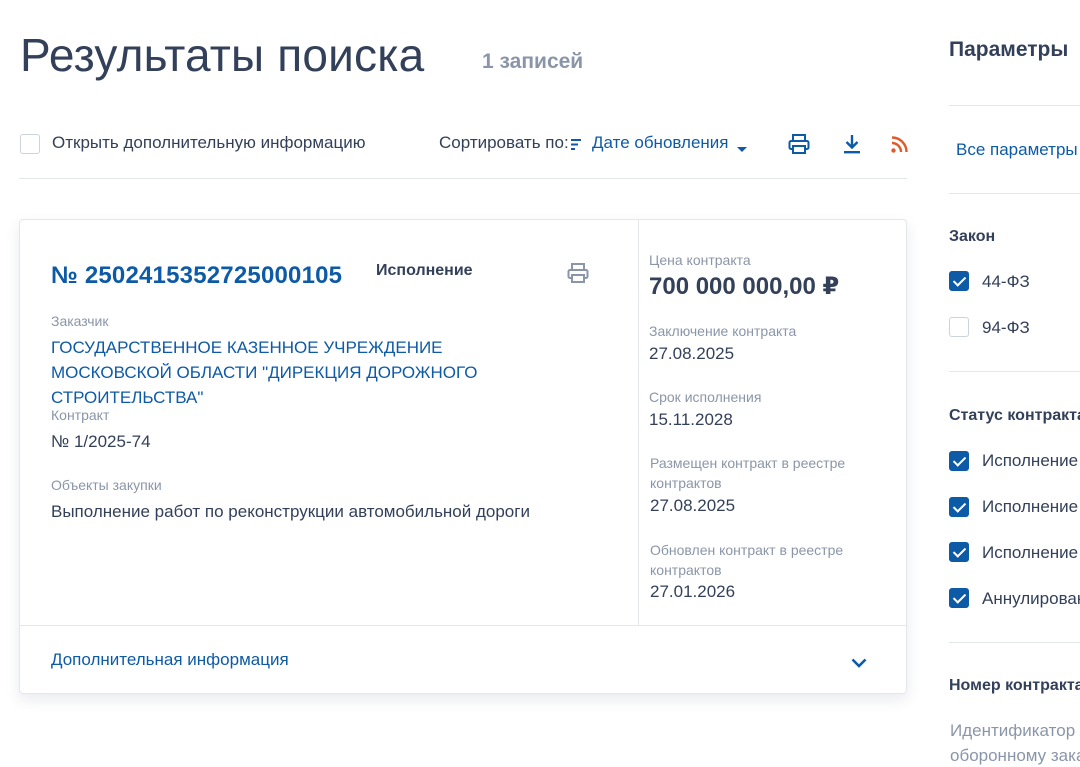 This screenshot has width=1080, height=767. What do you see at coordinates (744, 286) in the screenshot?
I see `price-value: 700 000 000,00 ₽` at bounding box center [744, 286].